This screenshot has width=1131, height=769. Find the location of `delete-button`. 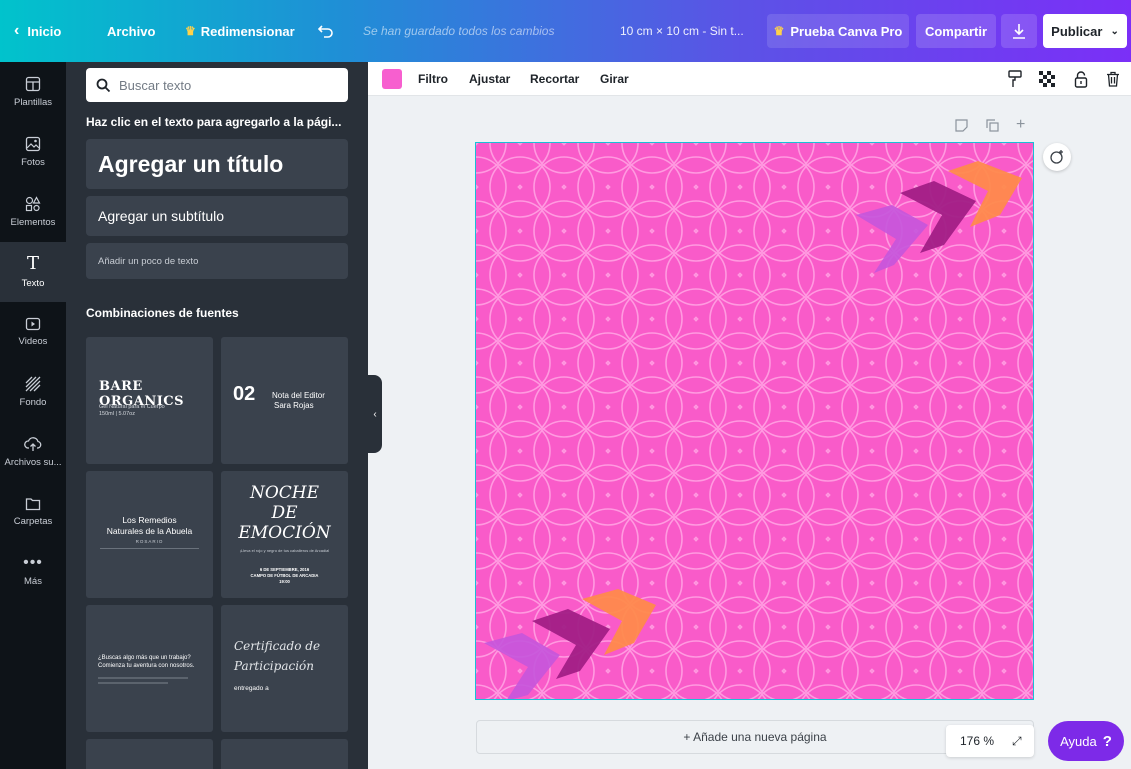

delete-button is located at coordinates (1113, 79).